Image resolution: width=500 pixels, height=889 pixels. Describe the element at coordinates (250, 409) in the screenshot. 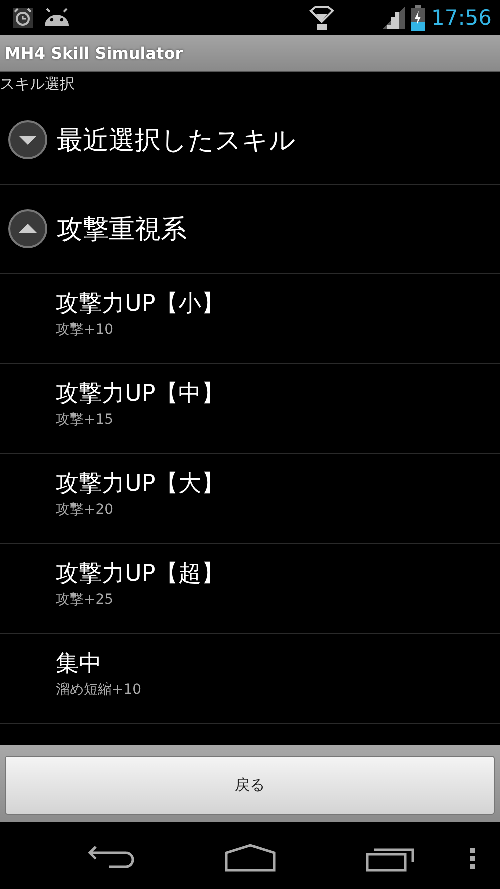

I see `skill-item: 攻撃力UP【中】 攻撃+15` at that location.